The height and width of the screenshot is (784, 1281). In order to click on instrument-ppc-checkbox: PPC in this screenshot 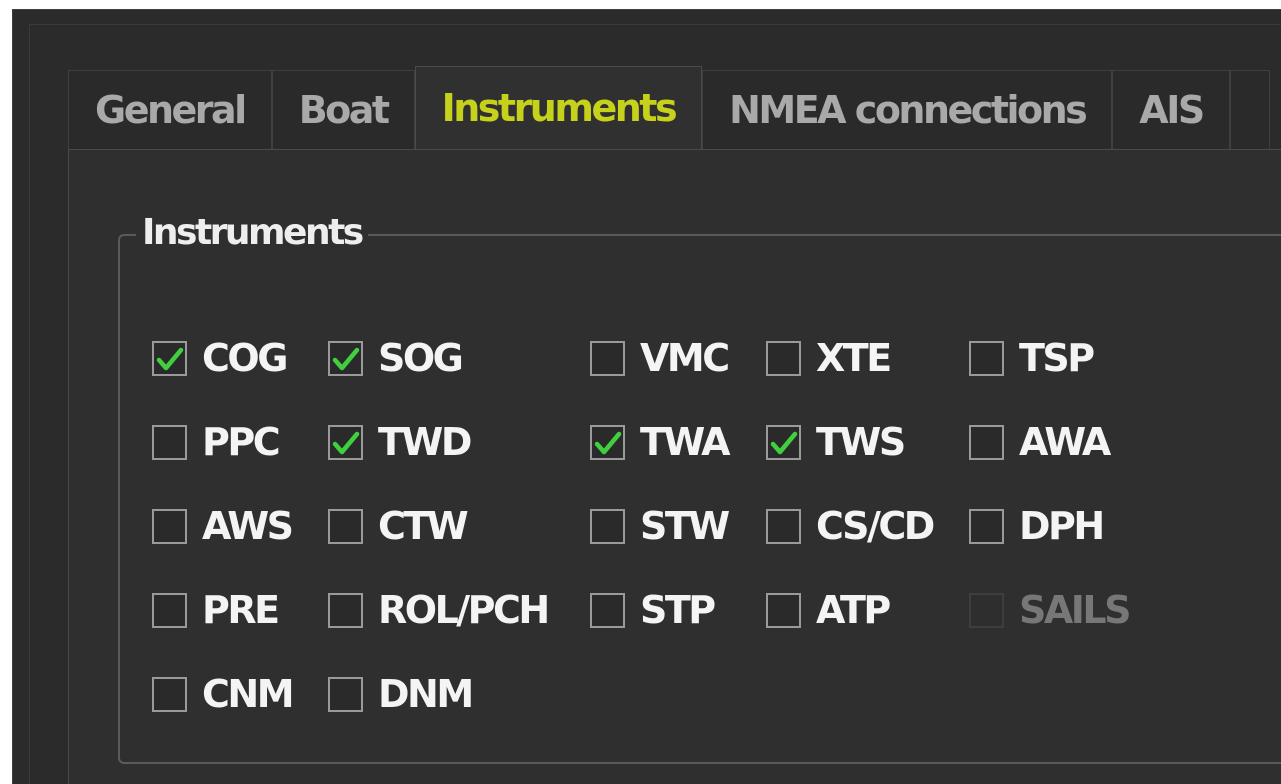, I will do `click(216, 442)`.